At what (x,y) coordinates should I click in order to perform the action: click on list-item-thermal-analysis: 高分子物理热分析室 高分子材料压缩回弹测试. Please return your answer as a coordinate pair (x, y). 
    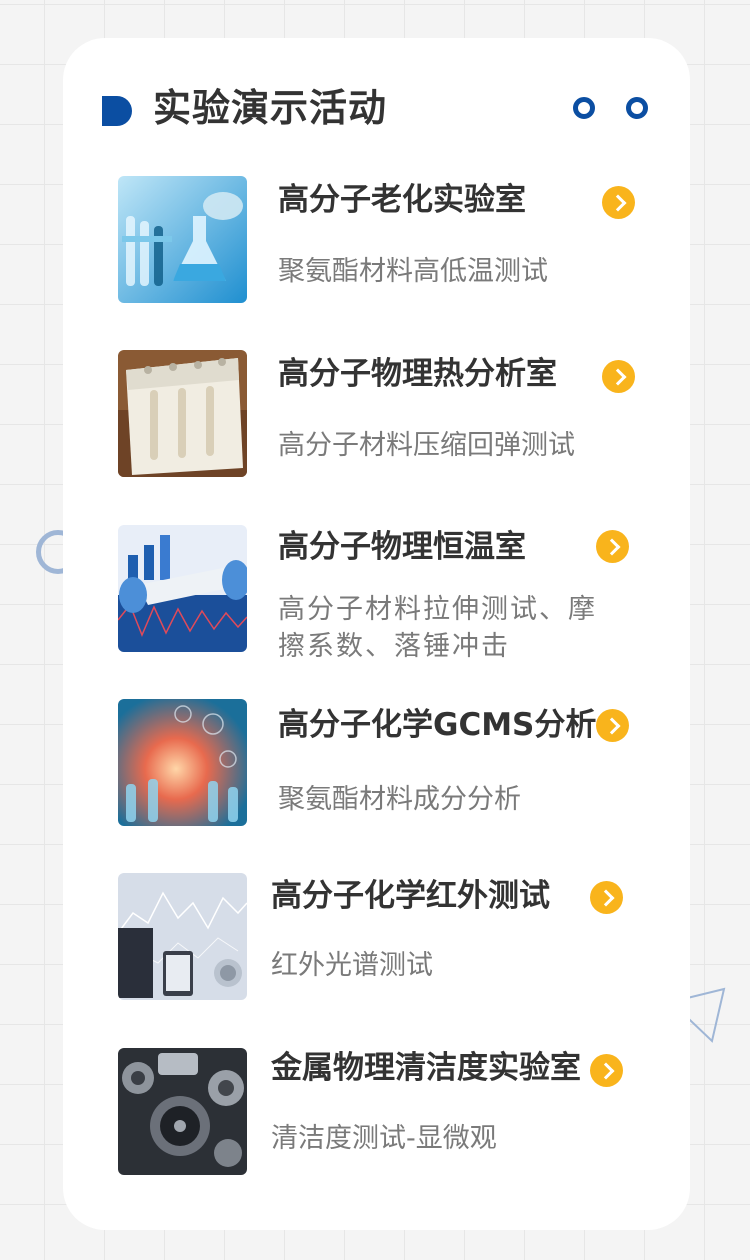
    Looking at the image, I should click on (376, 420).